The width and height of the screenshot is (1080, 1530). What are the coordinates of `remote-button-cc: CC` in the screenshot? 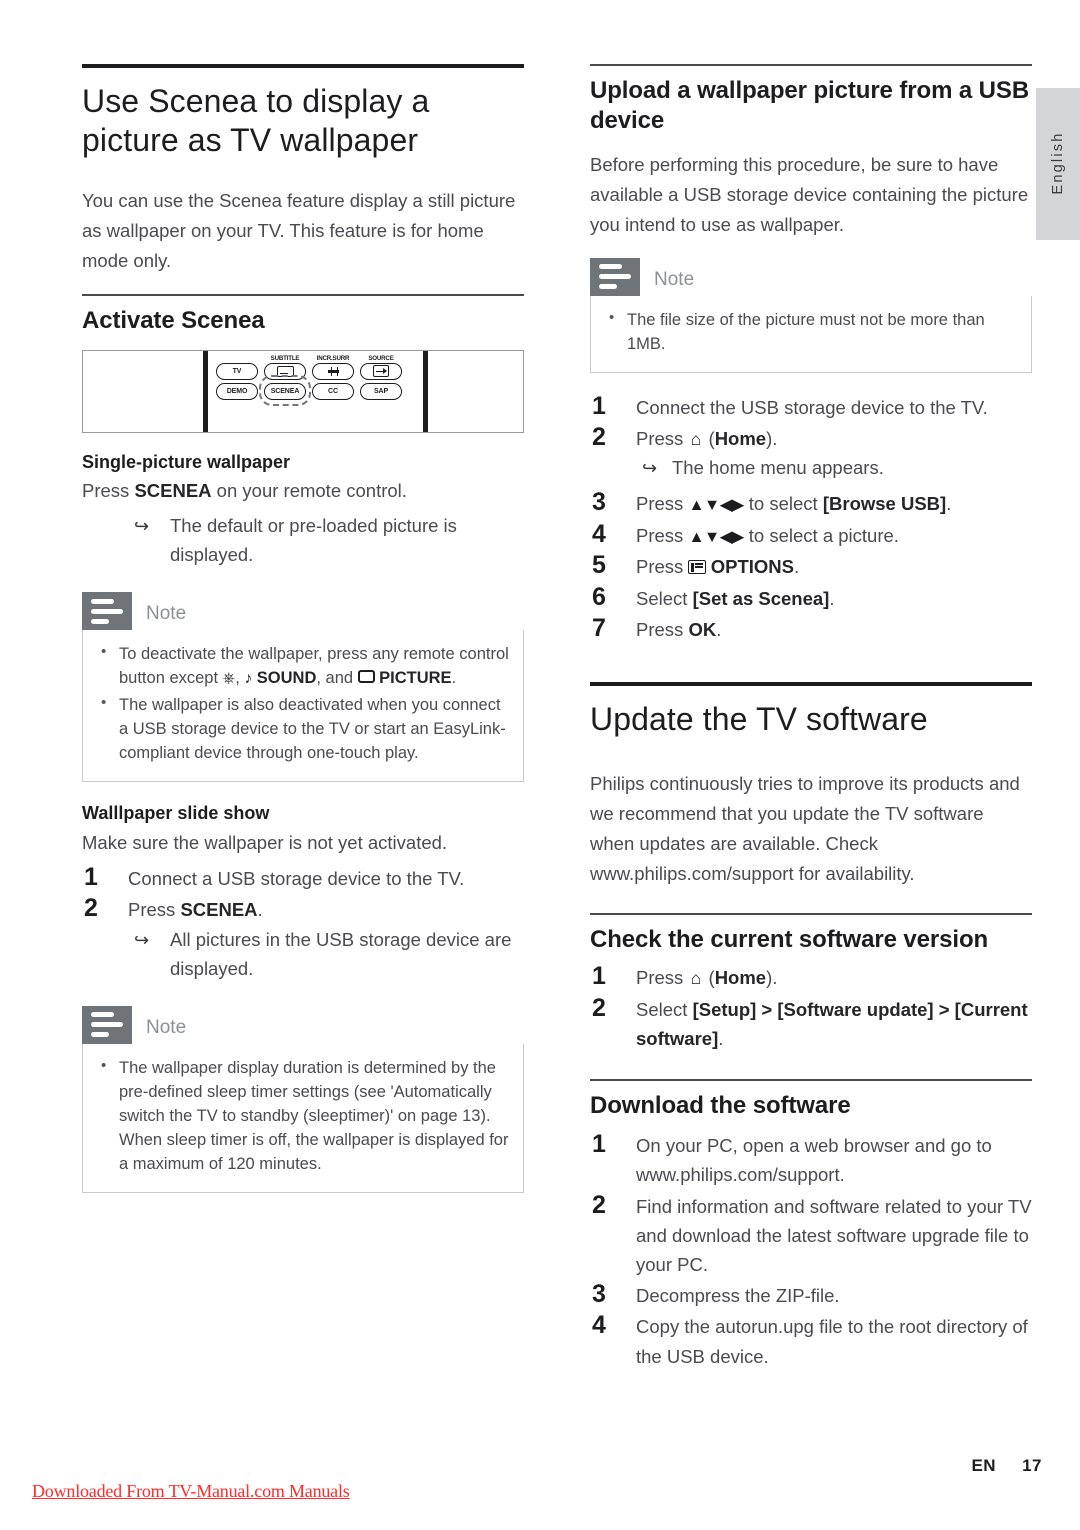 It's located at (333, 391).